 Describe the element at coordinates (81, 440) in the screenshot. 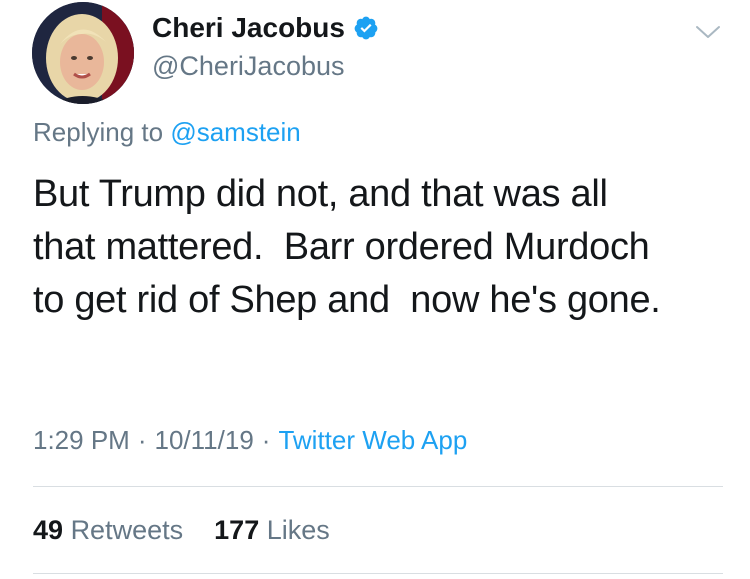

I see `tweet-time: 1:29 PM` at that location.